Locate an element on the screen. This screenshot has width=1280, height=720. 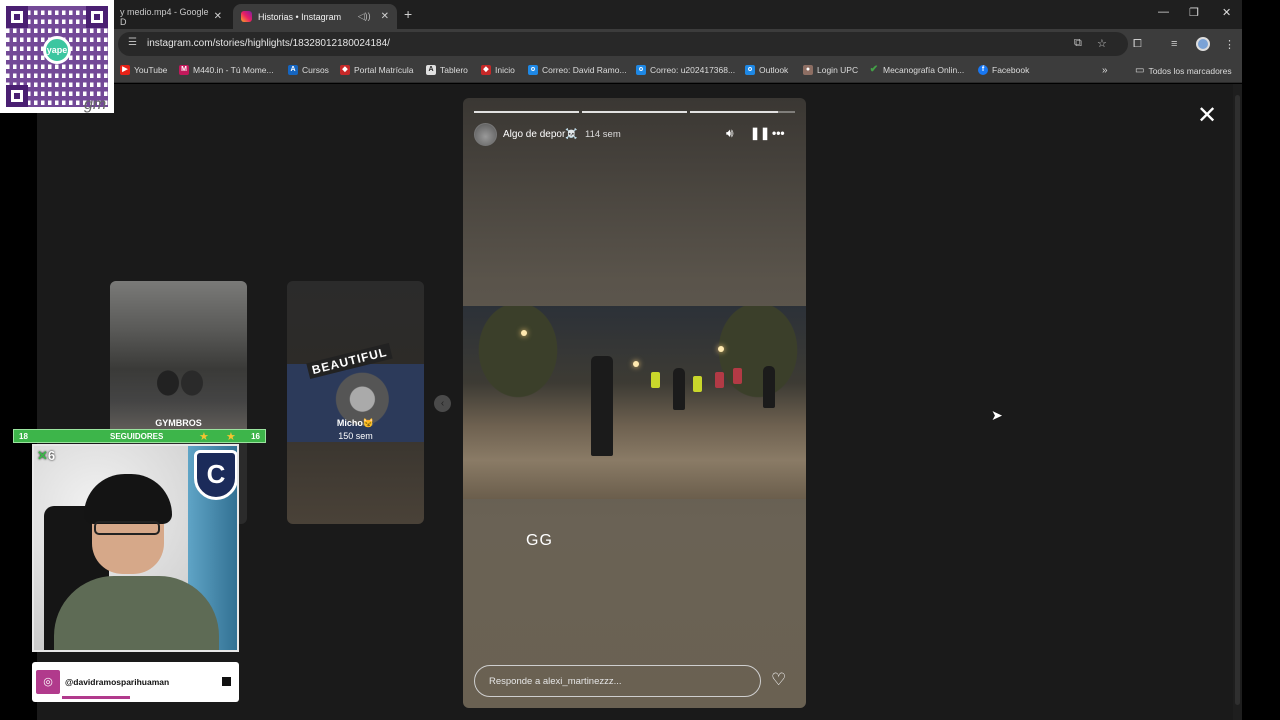
speaker-icon: ◁)) is located at coordinates (364, 16).